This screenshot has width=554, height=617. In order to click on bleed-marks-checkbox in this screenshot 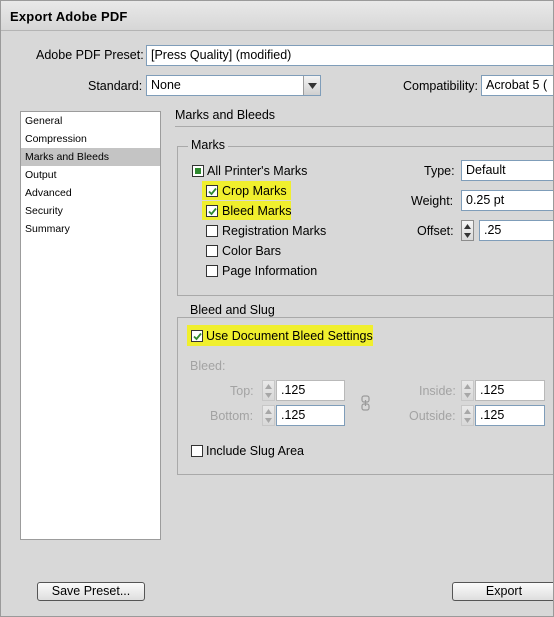, I will do `click(212, 211)`.